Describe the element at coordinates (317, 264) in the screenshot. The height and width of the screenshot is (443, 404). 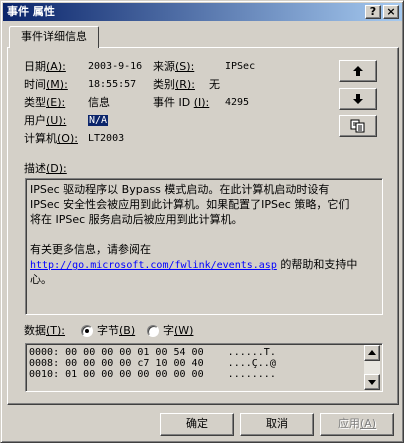
I see `description-after-link: 的帮助和支持中` at that location.